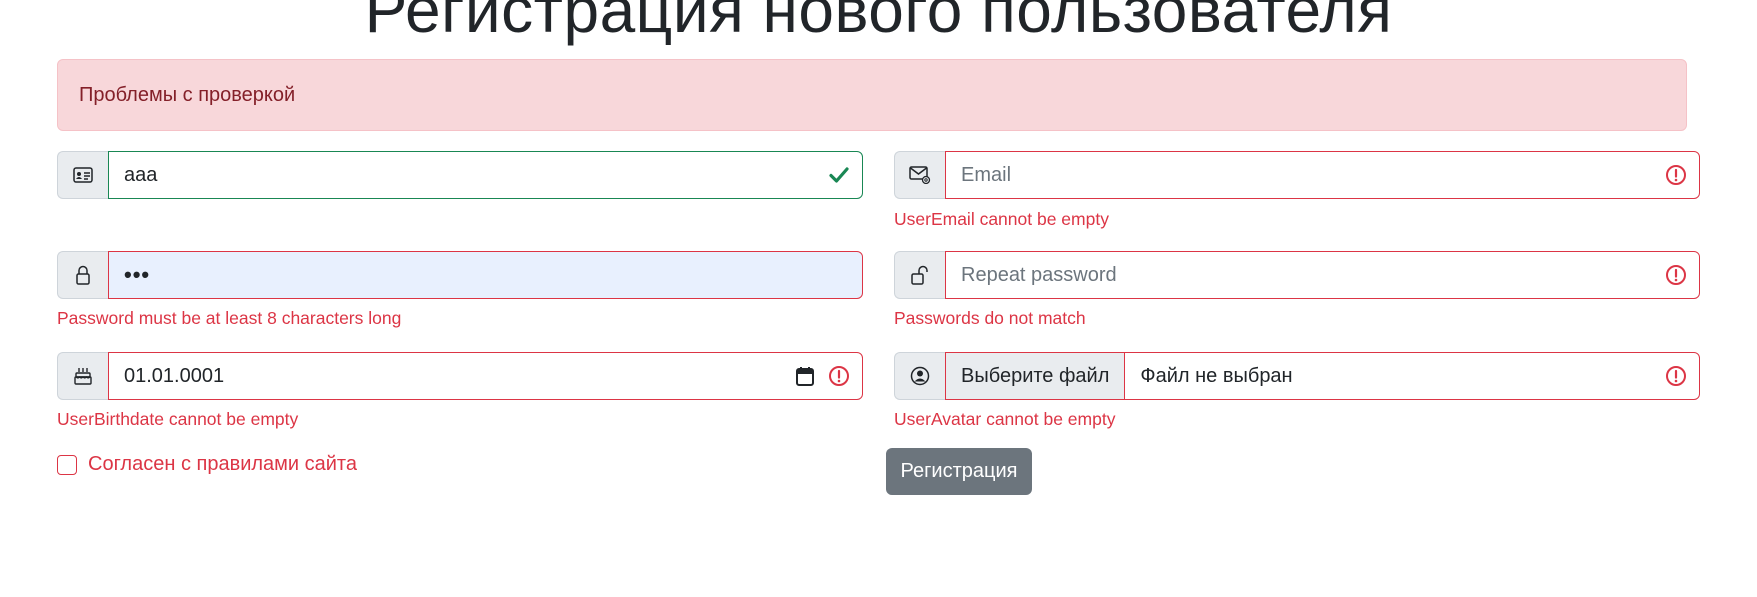  I want to click on birthdate-input: 01.01.0001, so click(485, 376).